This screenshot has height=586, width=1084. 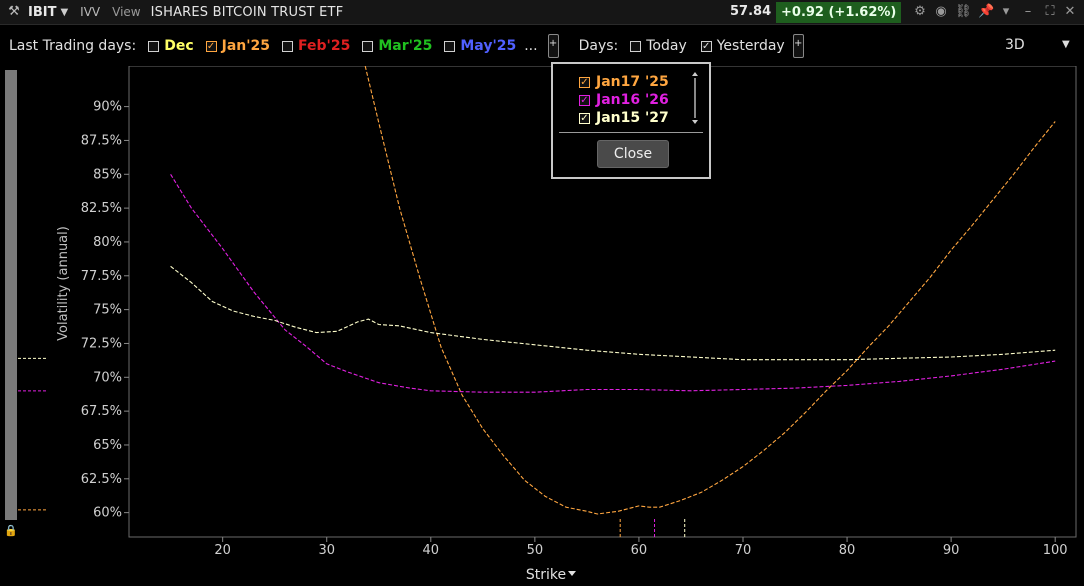 What do you see at coordinates (639, 550) in the screenshot?
I see `x-tick-label: 60` at bounding box center [639, 550].